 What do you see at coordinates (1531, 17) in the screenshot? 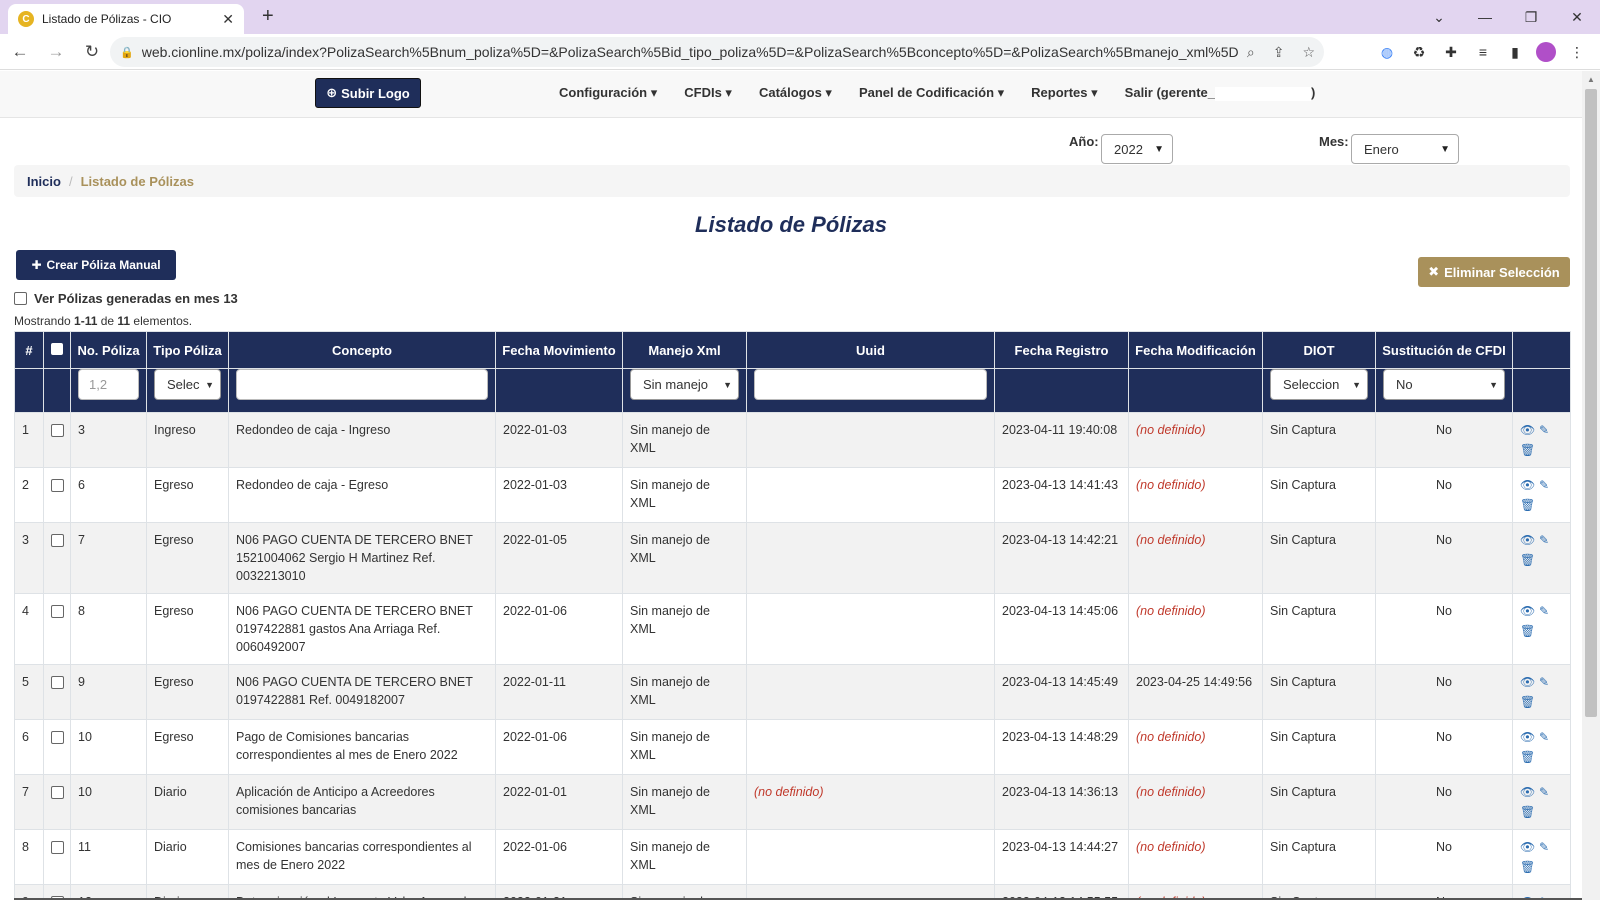
I see `restore-icon: ❐` at bounding box center [1531, 17].